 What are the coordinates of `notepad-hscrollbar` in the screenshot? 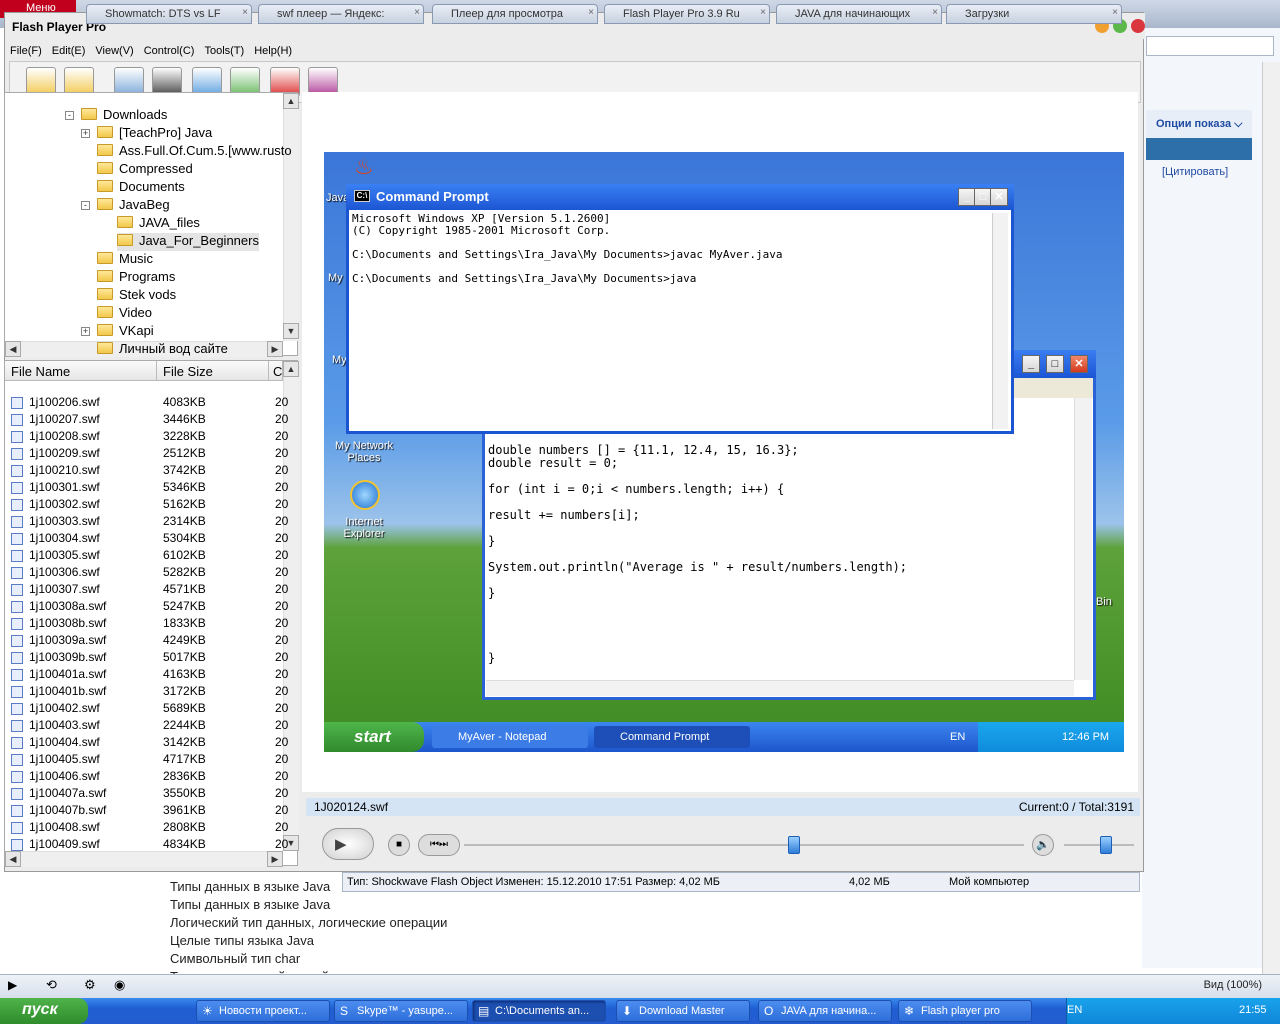 It's located at (780, 688).